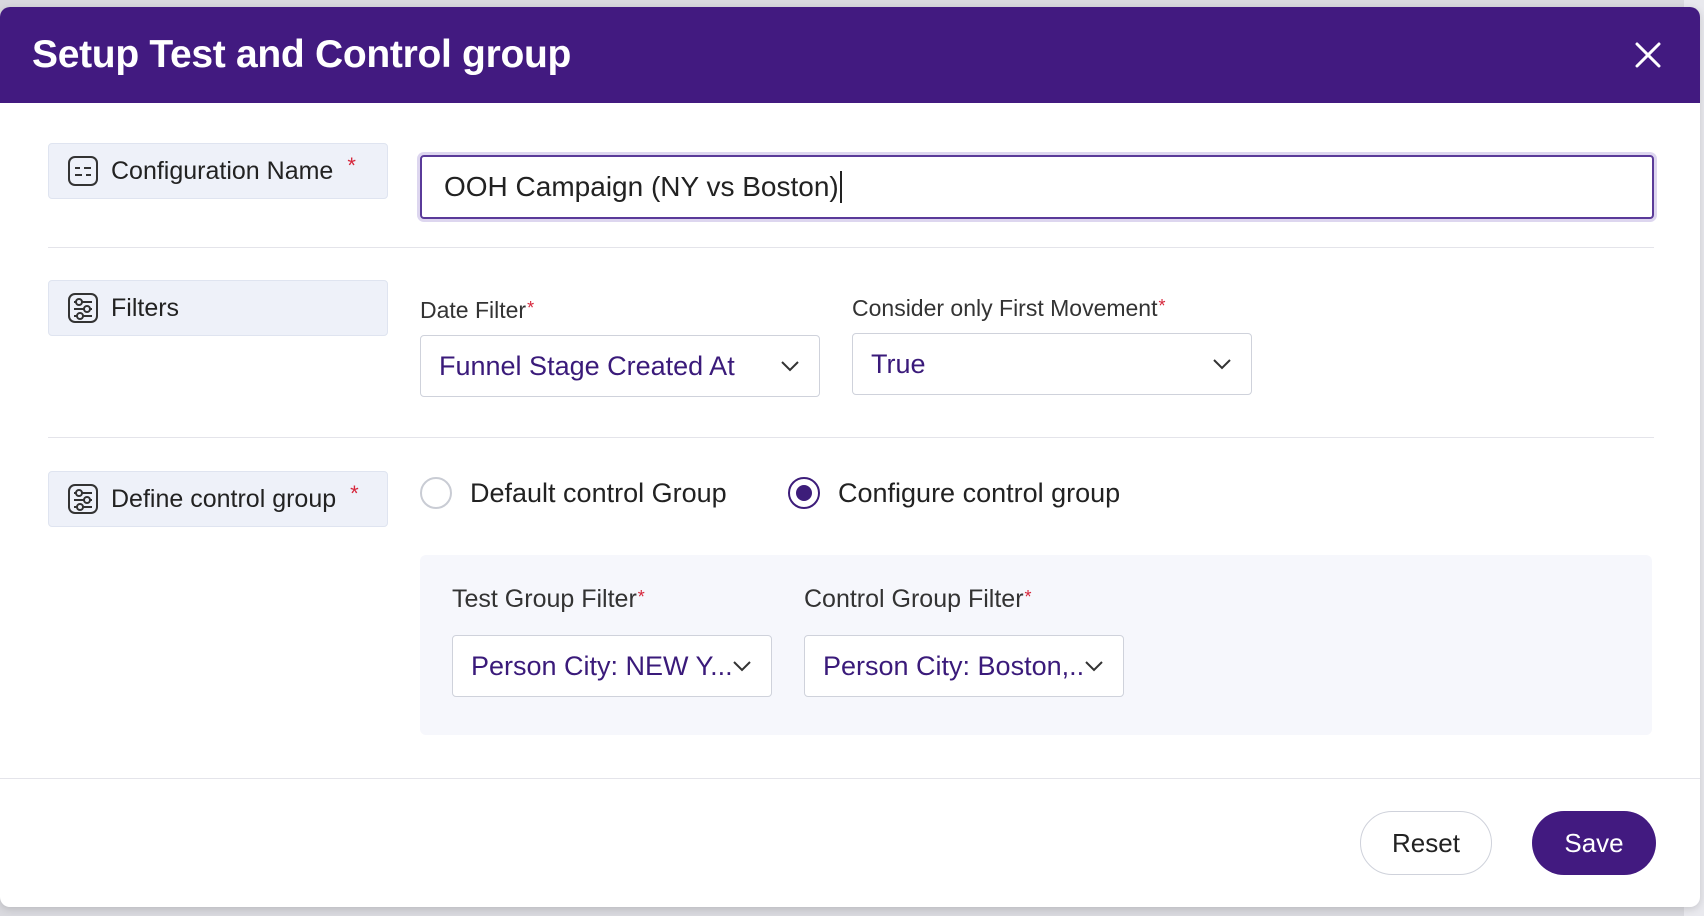  What do you see at coordinates (224, 498) in the screenshot?
I see `control-group-label: Define control group` at bounding box center [224, 498].